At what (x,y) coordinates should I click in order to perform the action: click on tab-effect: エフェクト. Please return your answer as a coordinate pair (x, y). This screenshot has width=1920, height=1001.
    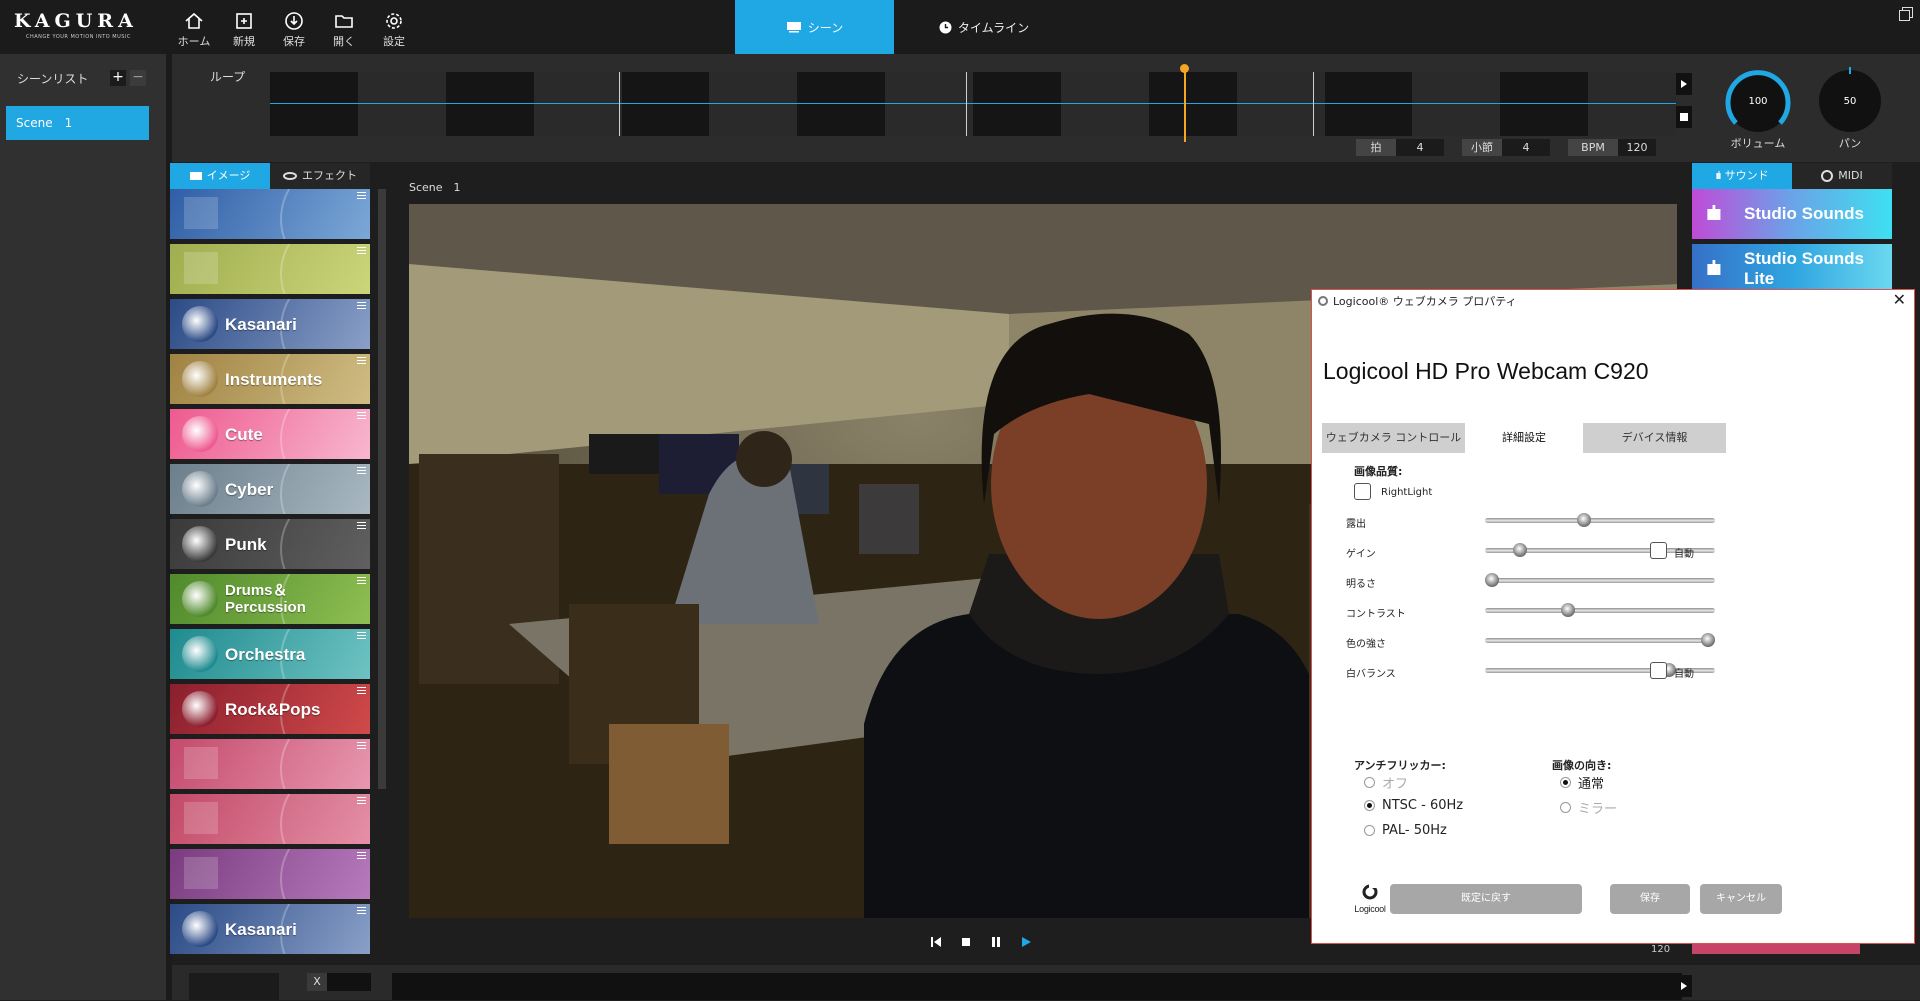
    Looking at the image, I should click on (320, 176).